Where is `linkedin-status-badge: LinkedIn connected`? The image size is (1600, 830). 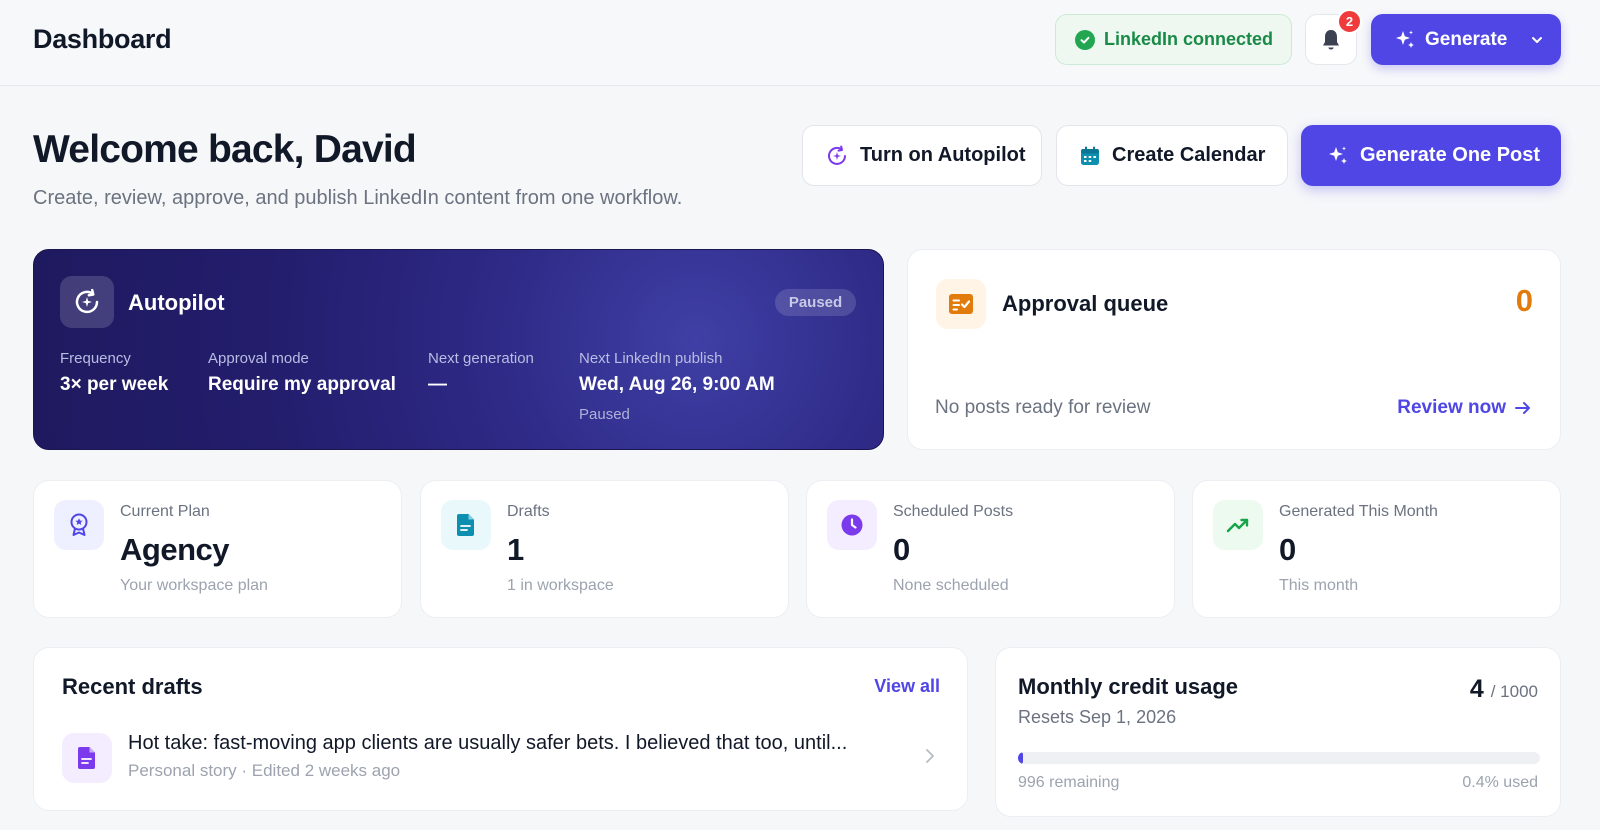 linkedin-status-badge: LinkedIn connected is located at coordinates (1173, 39).